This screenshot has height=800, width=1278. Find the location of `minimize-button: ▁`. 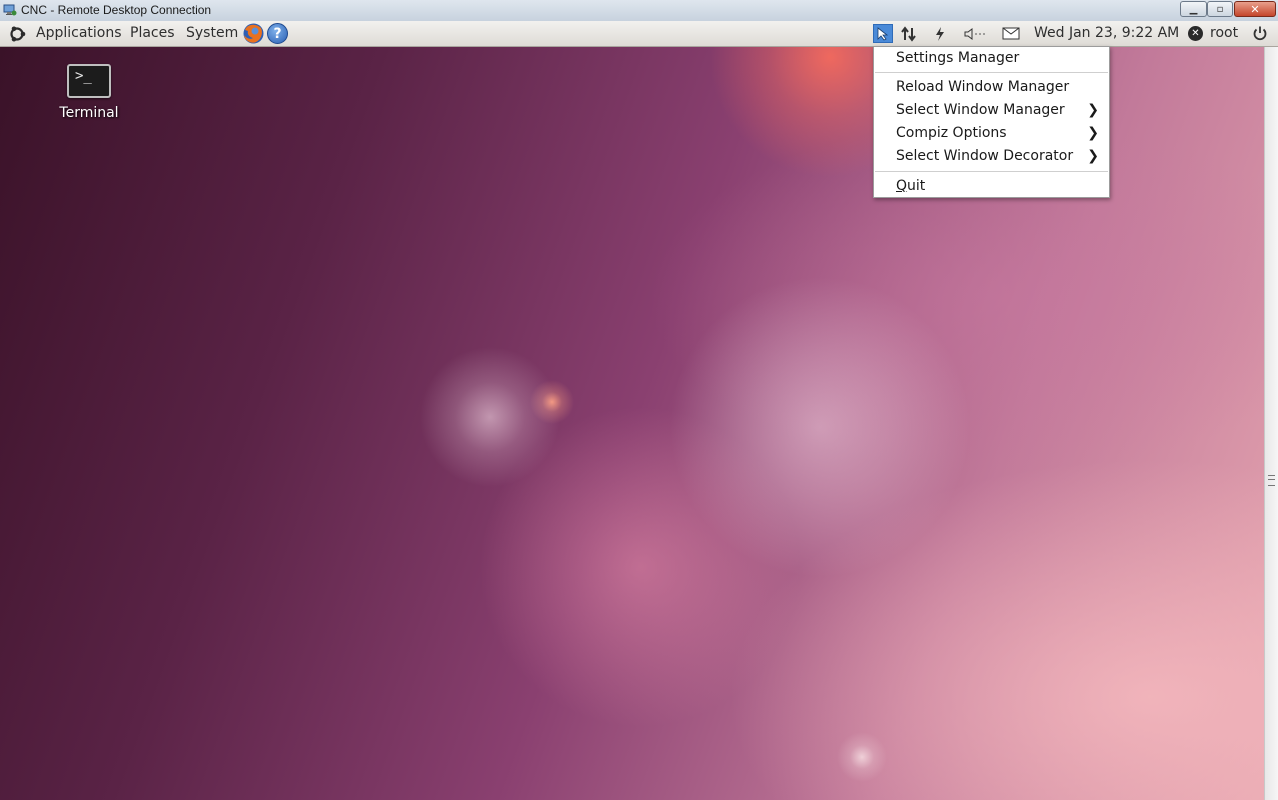

minimize-button: ▁ is located at coordinates (1193, 9).